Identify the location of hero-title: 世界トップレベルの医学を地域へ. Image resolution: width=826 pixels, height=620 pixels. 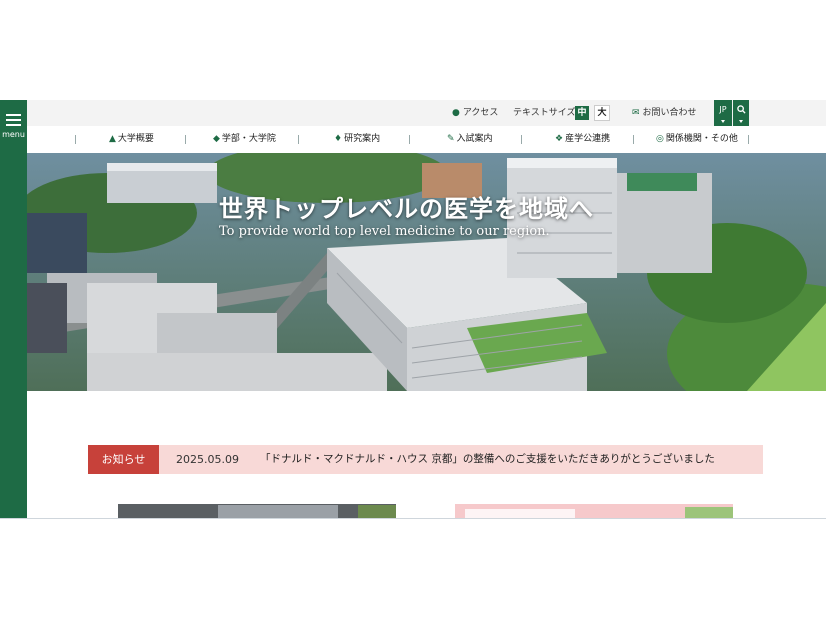
(406, 208).